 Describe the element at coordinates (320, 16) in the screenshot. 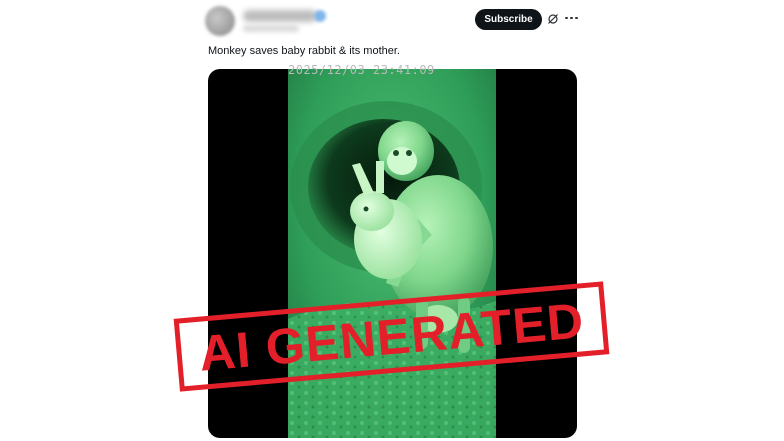

I see `verified-badge-icon` at that location.